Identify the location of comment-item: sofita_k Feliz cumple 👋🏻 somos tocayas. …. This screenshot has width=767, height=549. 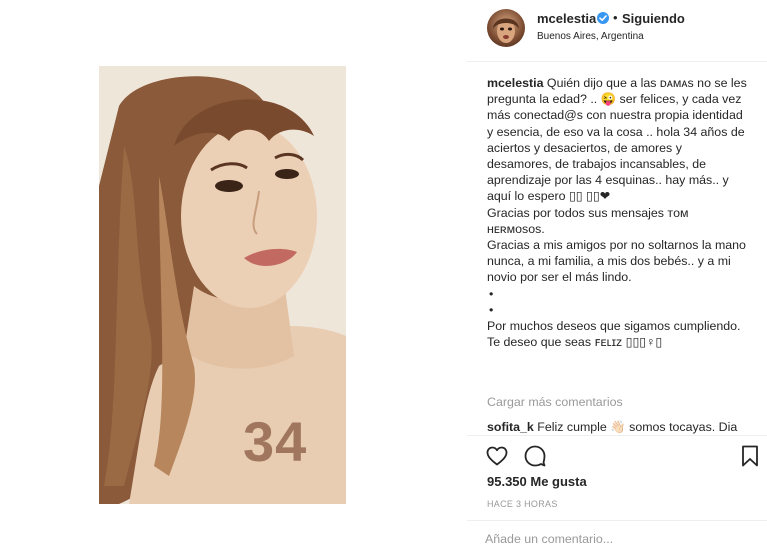
(618, 427).